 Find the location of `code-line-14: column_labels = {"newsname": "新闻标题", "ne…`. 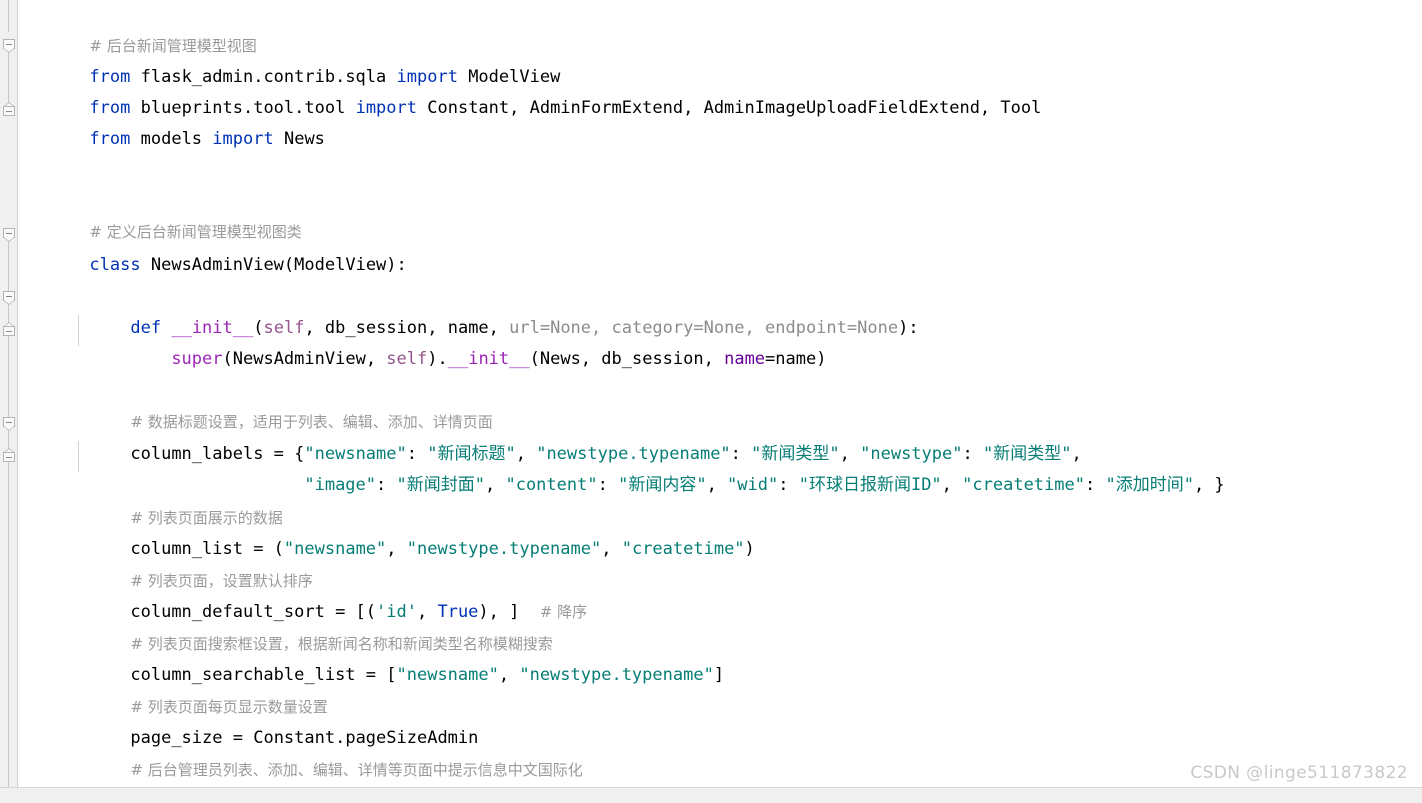

code-line-14: column_labels = {"newsname": "新闻标题", "ne… is located at coordinates (549, 436).